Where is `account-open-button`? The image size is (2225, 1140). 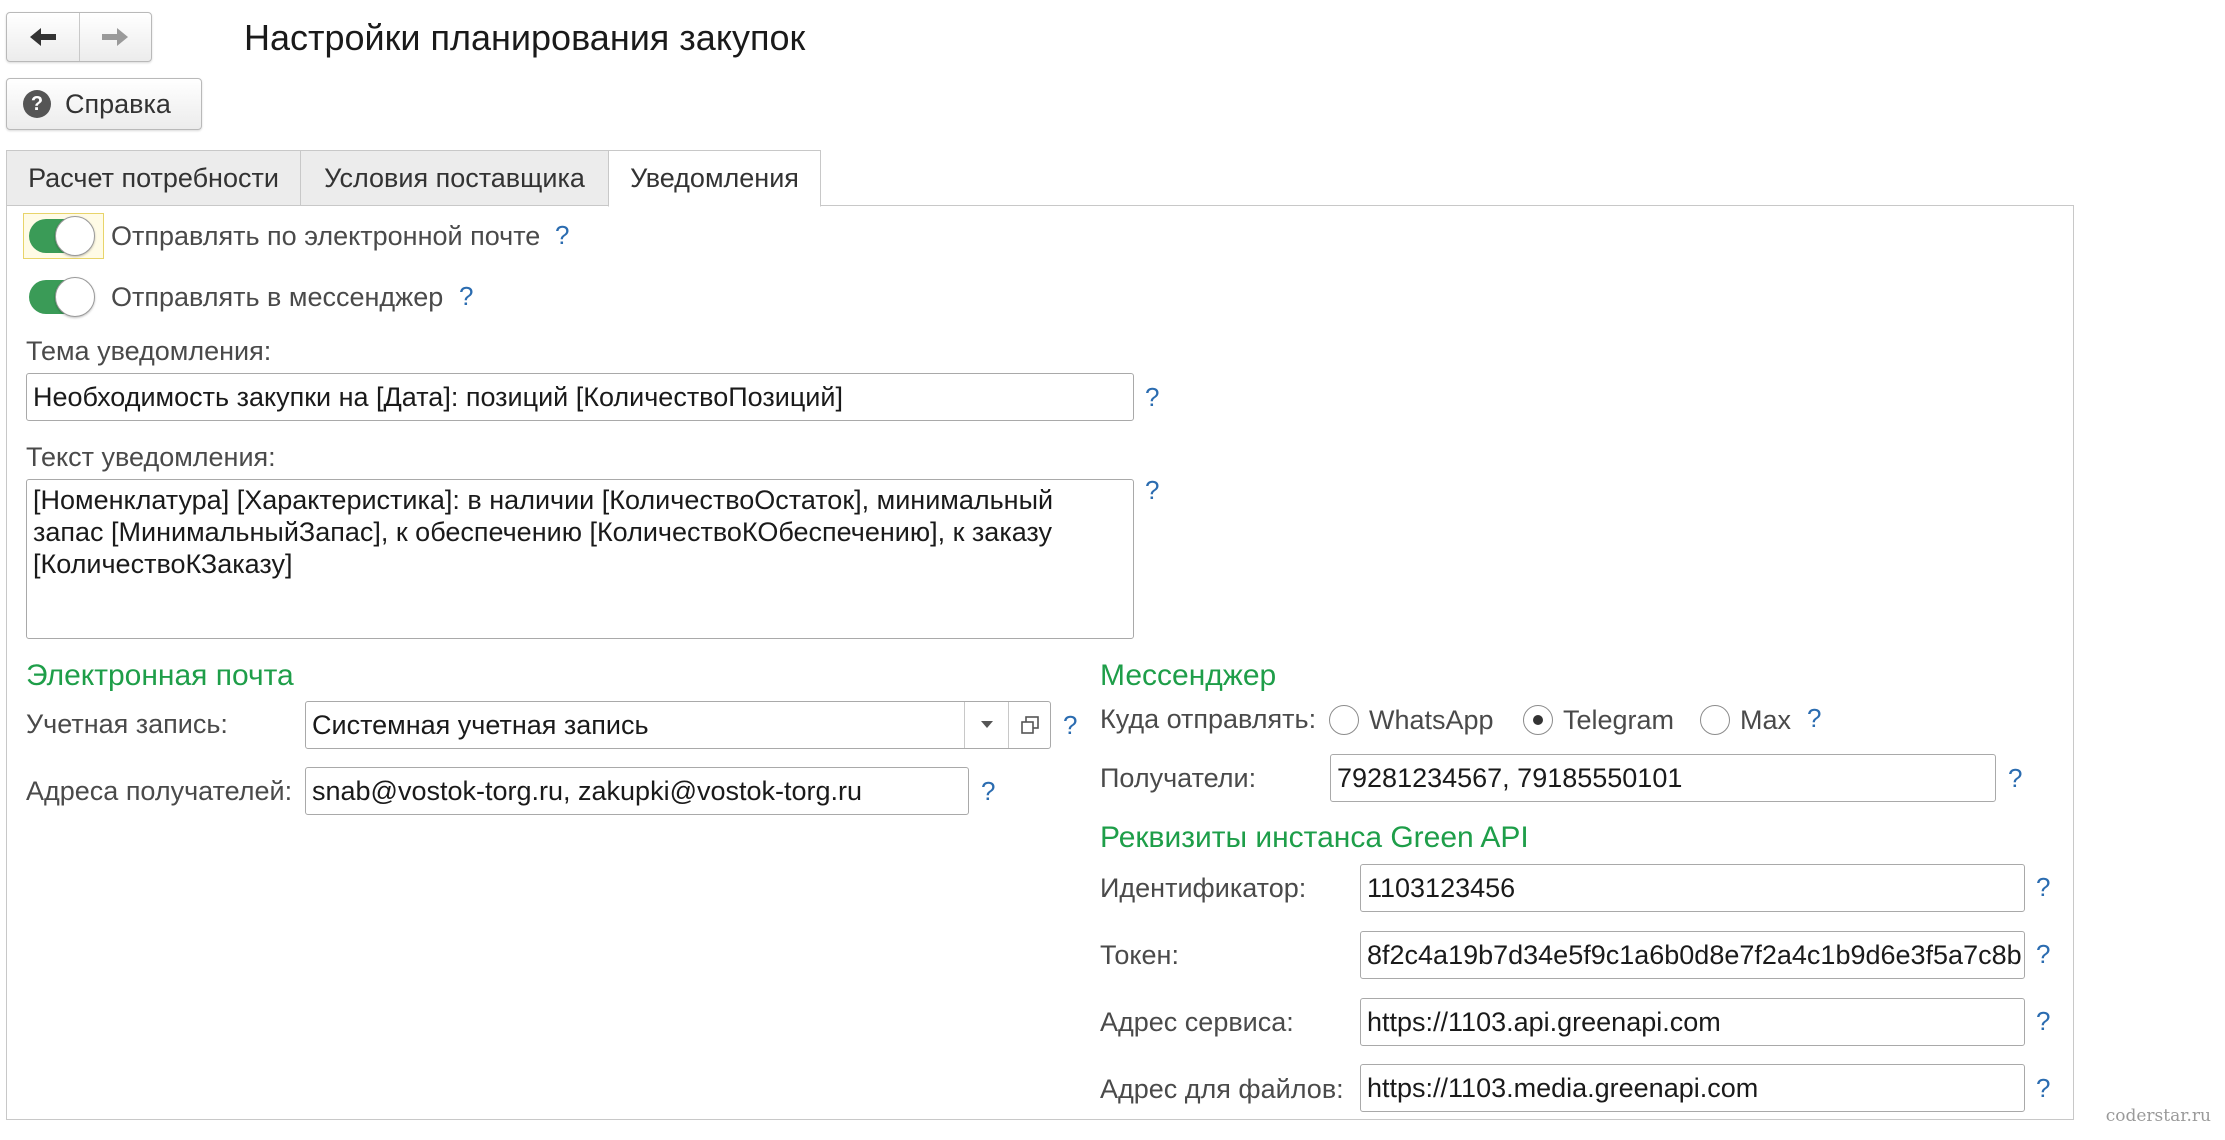 account-open-button is located at coordinates (1029, 725).